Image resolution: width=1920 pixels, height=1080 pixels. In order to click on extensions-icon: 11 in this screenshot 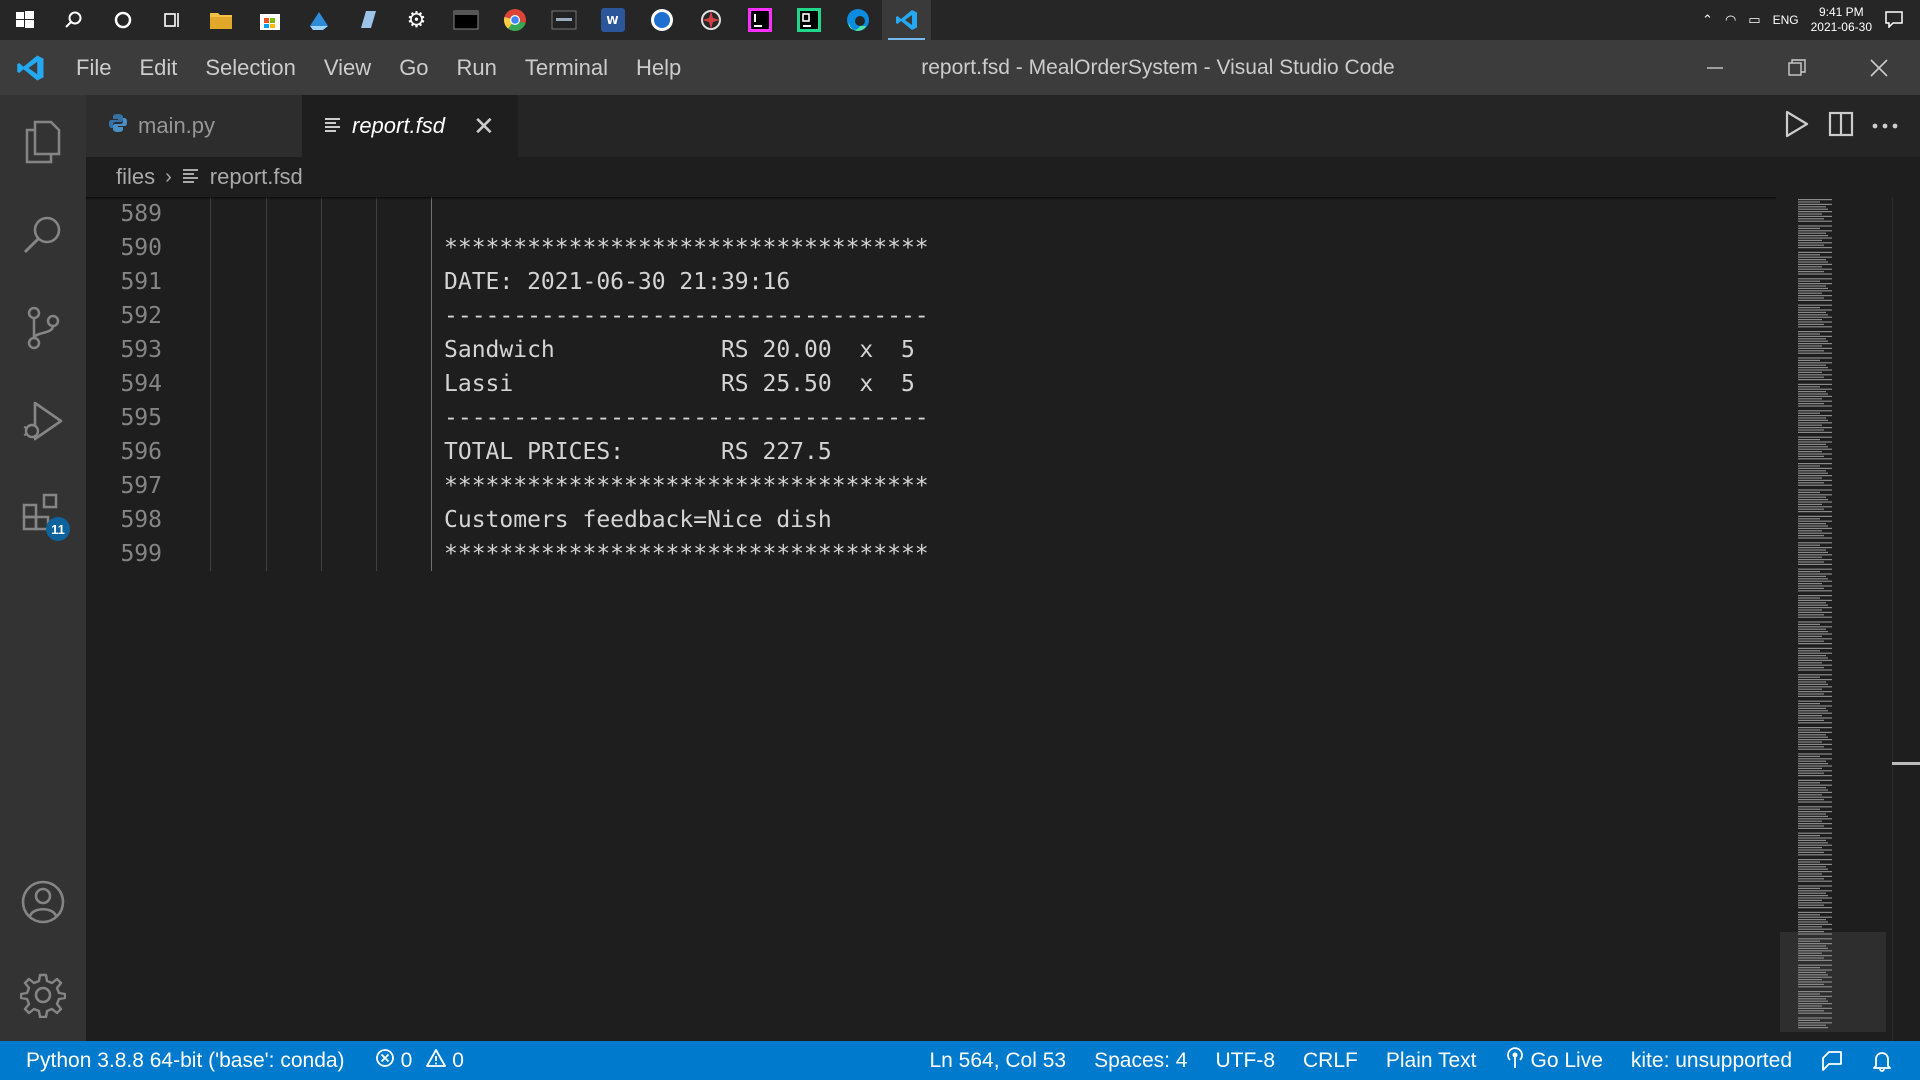, I will do `click(43, 513)`.